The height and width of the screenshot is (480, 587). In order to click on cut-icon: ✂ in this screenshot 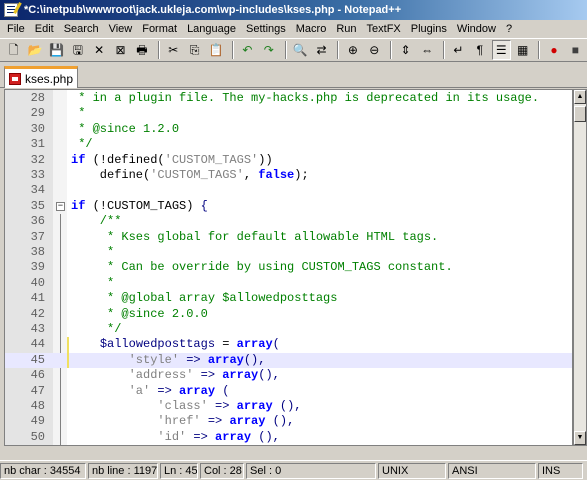, I will do `click(173, 50)`.